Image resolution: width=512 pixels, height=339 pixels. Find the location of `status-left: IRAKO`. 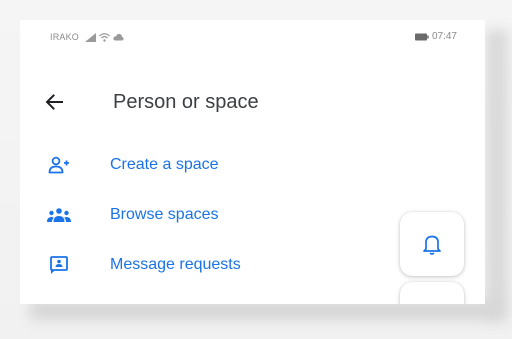

status-left: IRAKO is located at coordinates (87, 37).